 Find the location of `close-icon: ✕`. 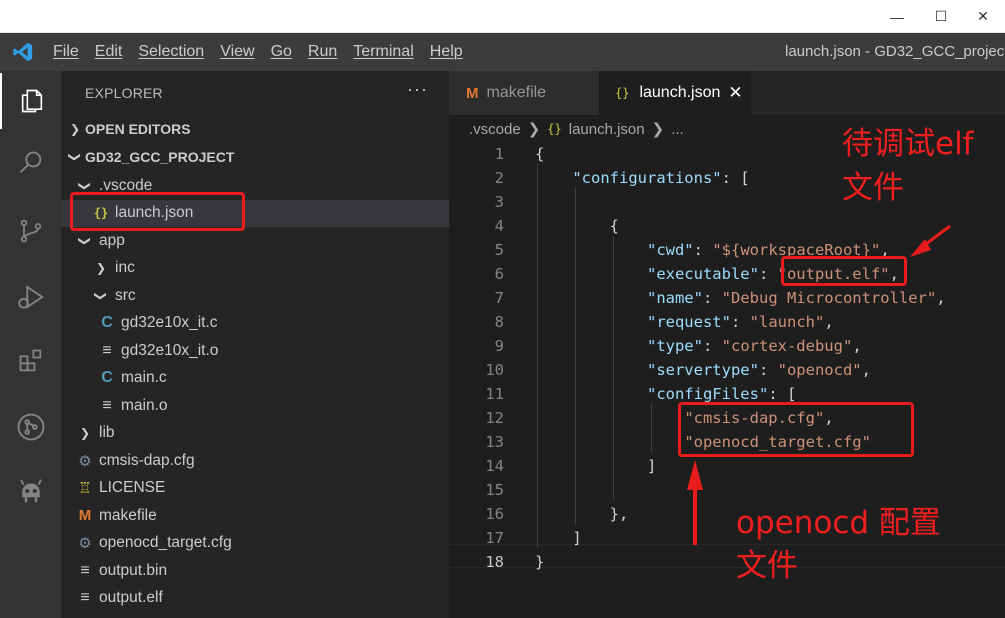

close-icon: ✕ is located at coordinates (735, 93).